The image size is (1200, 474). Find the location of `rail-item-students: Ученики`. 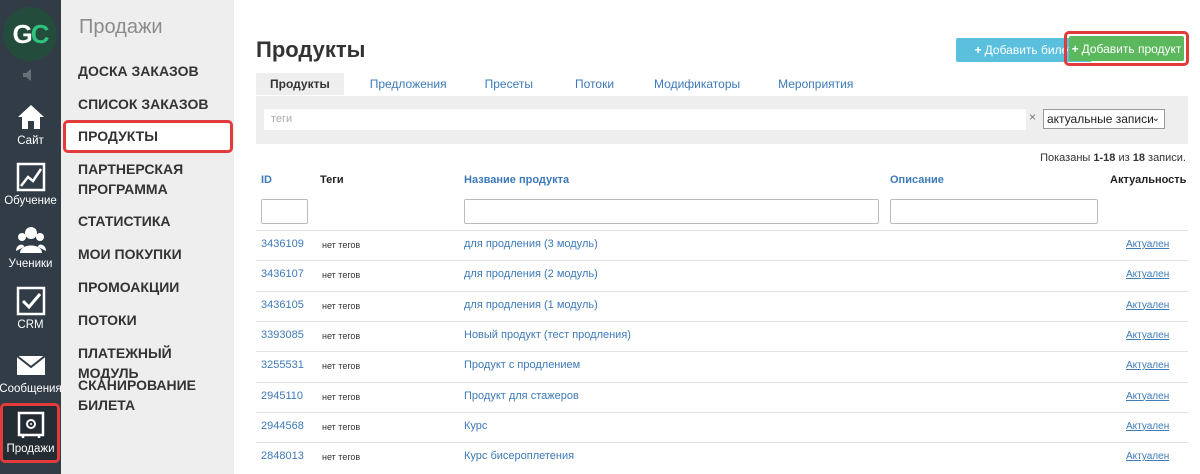

rail-item-students: Ученики is located at coordinates (30, 247).